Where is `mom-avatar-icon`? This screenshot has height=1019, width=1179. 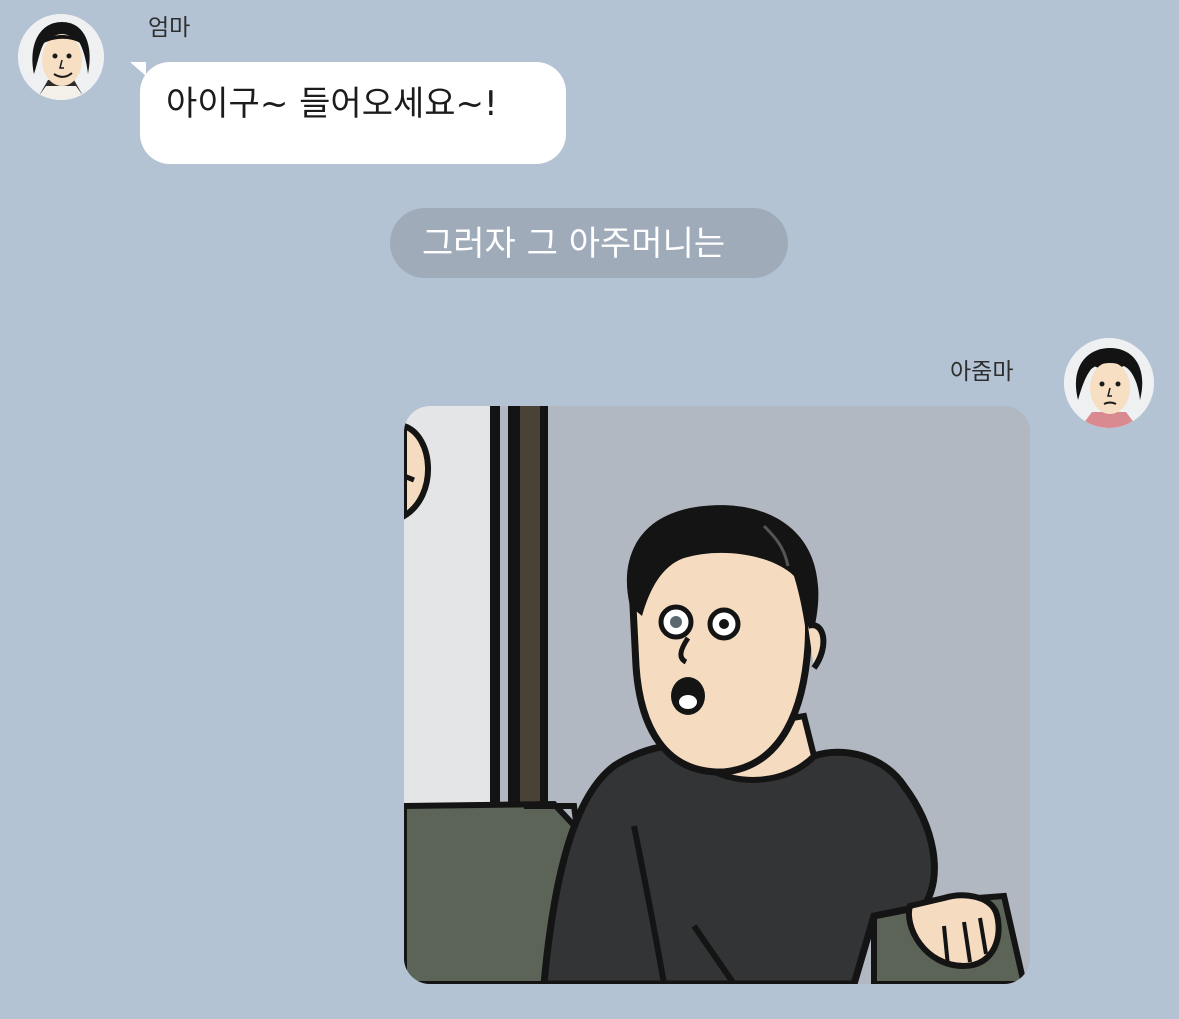 mom-avatar-icon is located at coordinates (61, 57).